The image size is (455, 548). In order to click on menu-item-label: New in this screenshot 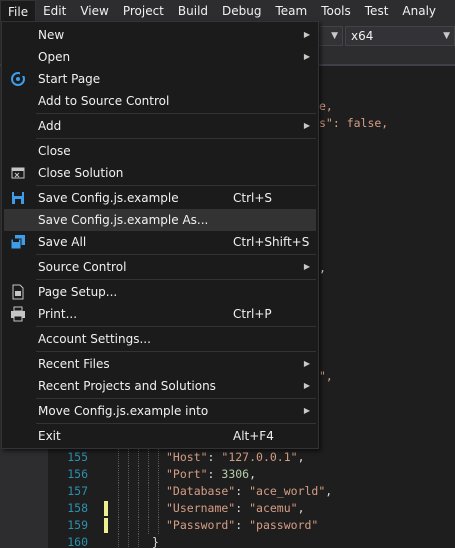, I will do `click(51, 35)`.